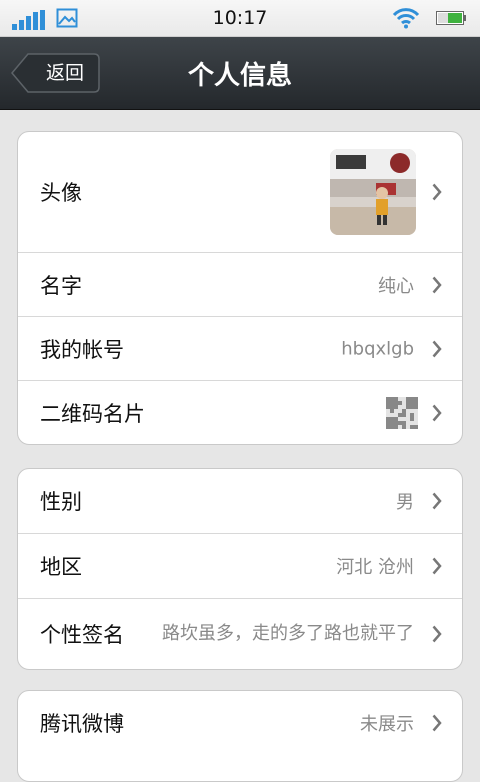 Image resolution: width=480 pixels, height=782 pixels. What do you see at coordinates (240, 566) in the screenshot?
I see `row-region: 地区 河北 沧州` at bounding box center [240, 566].